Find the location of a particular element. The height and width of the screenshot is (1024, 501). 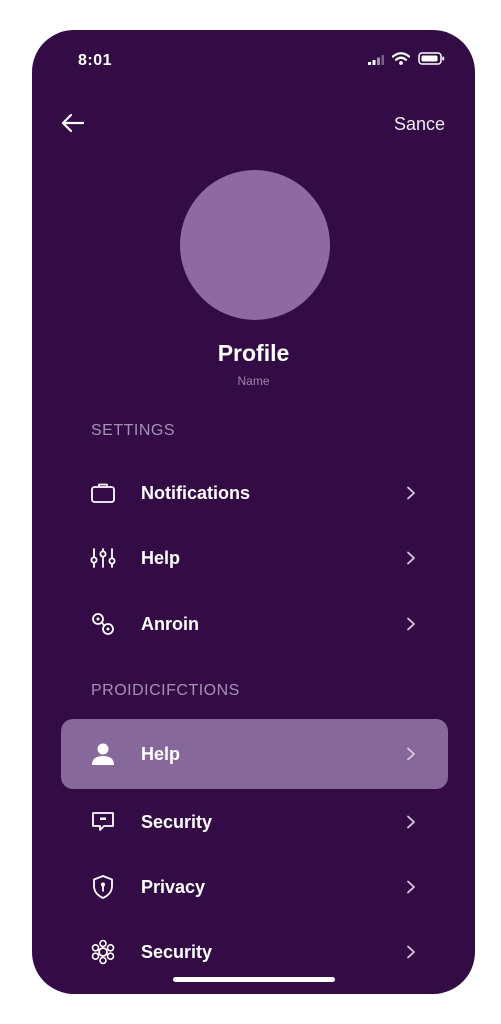

status-icons is located at coordinates (406, 61).